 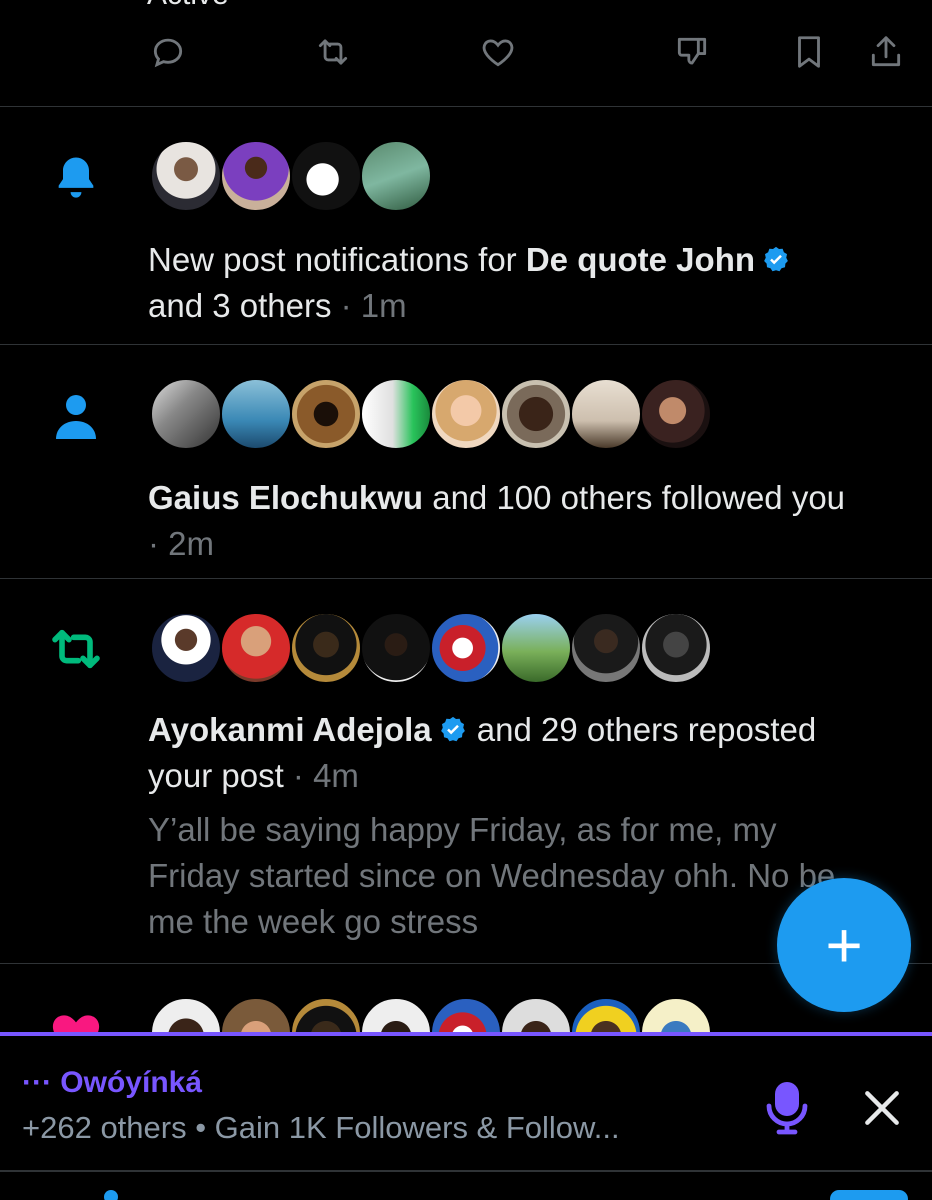 What do you see at coordinates (112, 1083) in the screenshot?
I see `space-host-name: ··· Owóyínká` at bounding box center [112, 1083].